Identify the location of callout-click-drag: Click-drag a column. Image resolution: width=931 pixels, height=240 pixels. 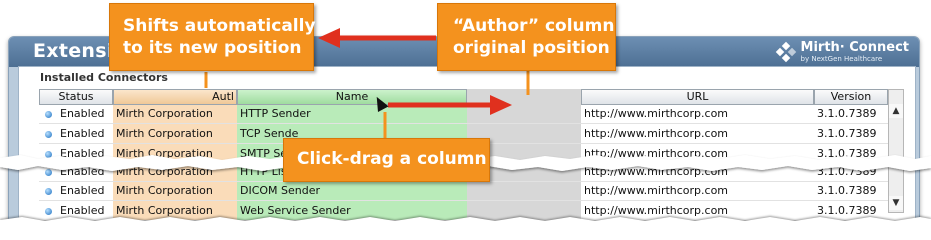
(386, 160).